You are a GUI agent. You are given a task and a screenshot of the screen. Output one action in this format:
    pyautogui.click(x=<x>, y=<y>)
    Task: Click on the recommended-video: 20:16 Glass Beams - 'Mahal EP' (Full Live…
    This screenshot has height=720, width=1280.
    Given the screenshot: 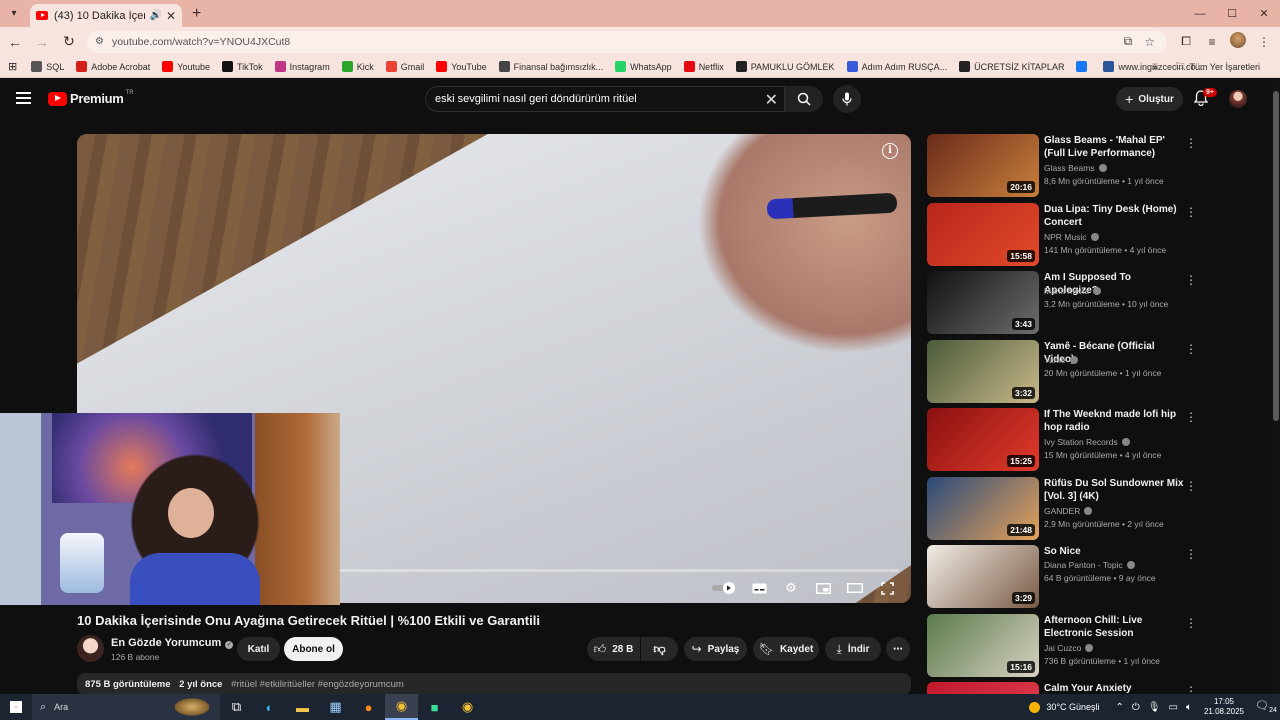 What is the action you would take?
    pyautogui.click(x=1099, y=166)
    